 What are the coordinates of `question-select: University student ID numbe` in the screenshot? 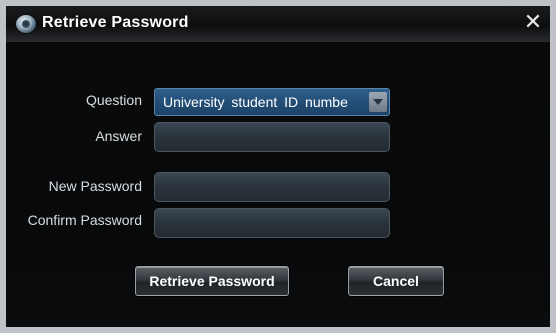 It's located at (272, 102).